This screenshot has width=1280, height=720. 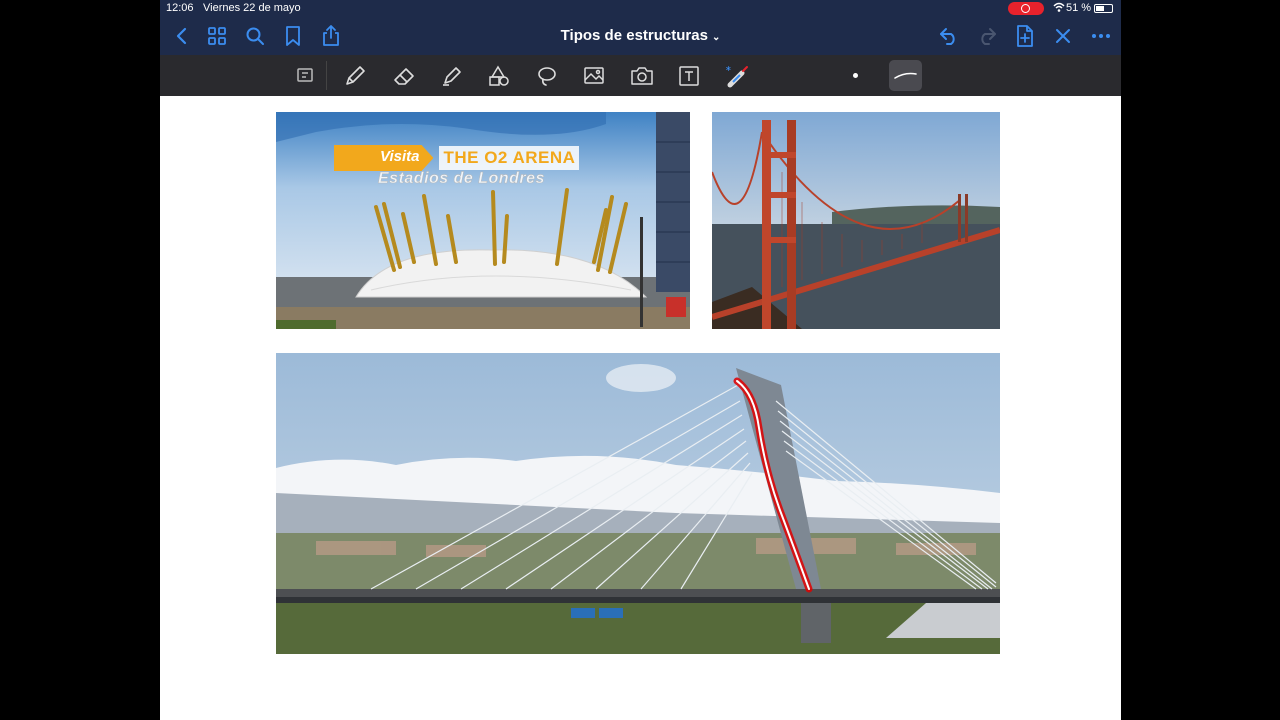 I want to click on redo-icon, so click(x=987, y=36).